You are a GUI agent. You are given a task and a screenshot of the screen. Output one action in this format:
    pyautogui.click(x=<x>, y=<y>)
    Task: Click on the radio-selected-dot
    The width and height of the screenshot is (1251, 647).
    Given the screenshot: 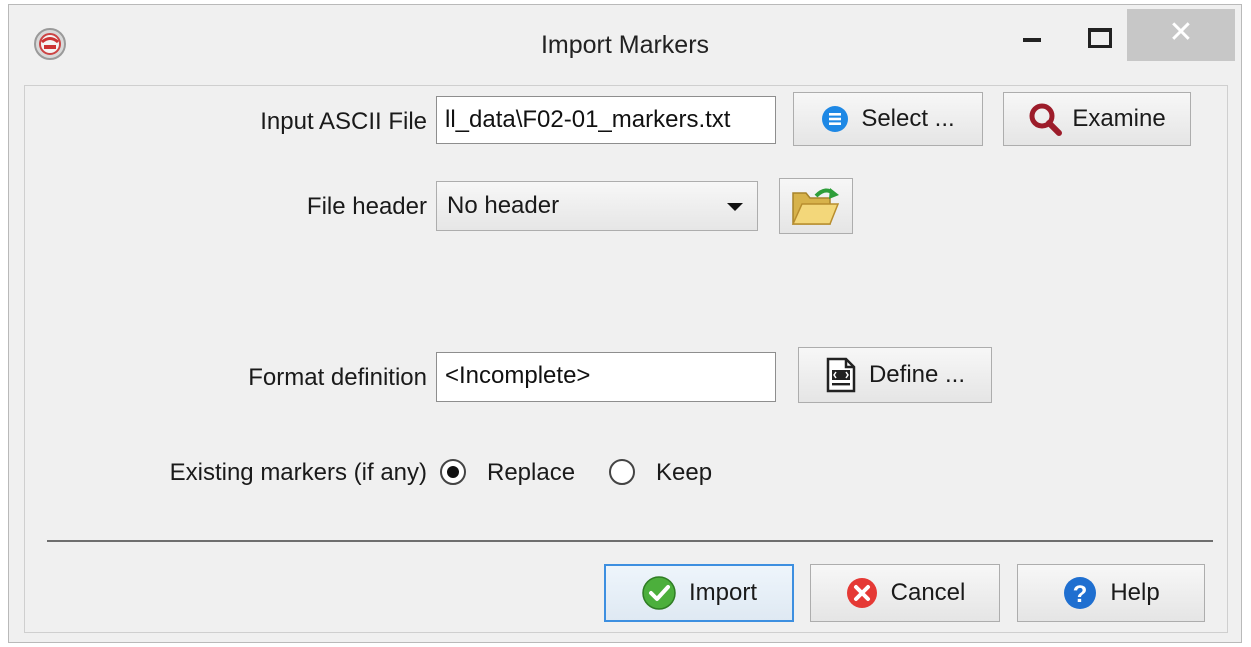 What is the action you would take?
    pyautogui.click(x=453, y=472)
    